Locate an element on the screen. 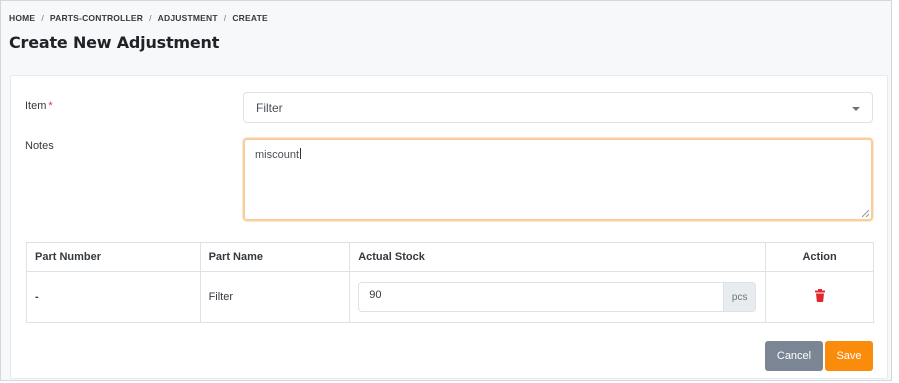 The width and height of the screenshot is (899, 383). trash-icon is located at coordinates (820, 295).